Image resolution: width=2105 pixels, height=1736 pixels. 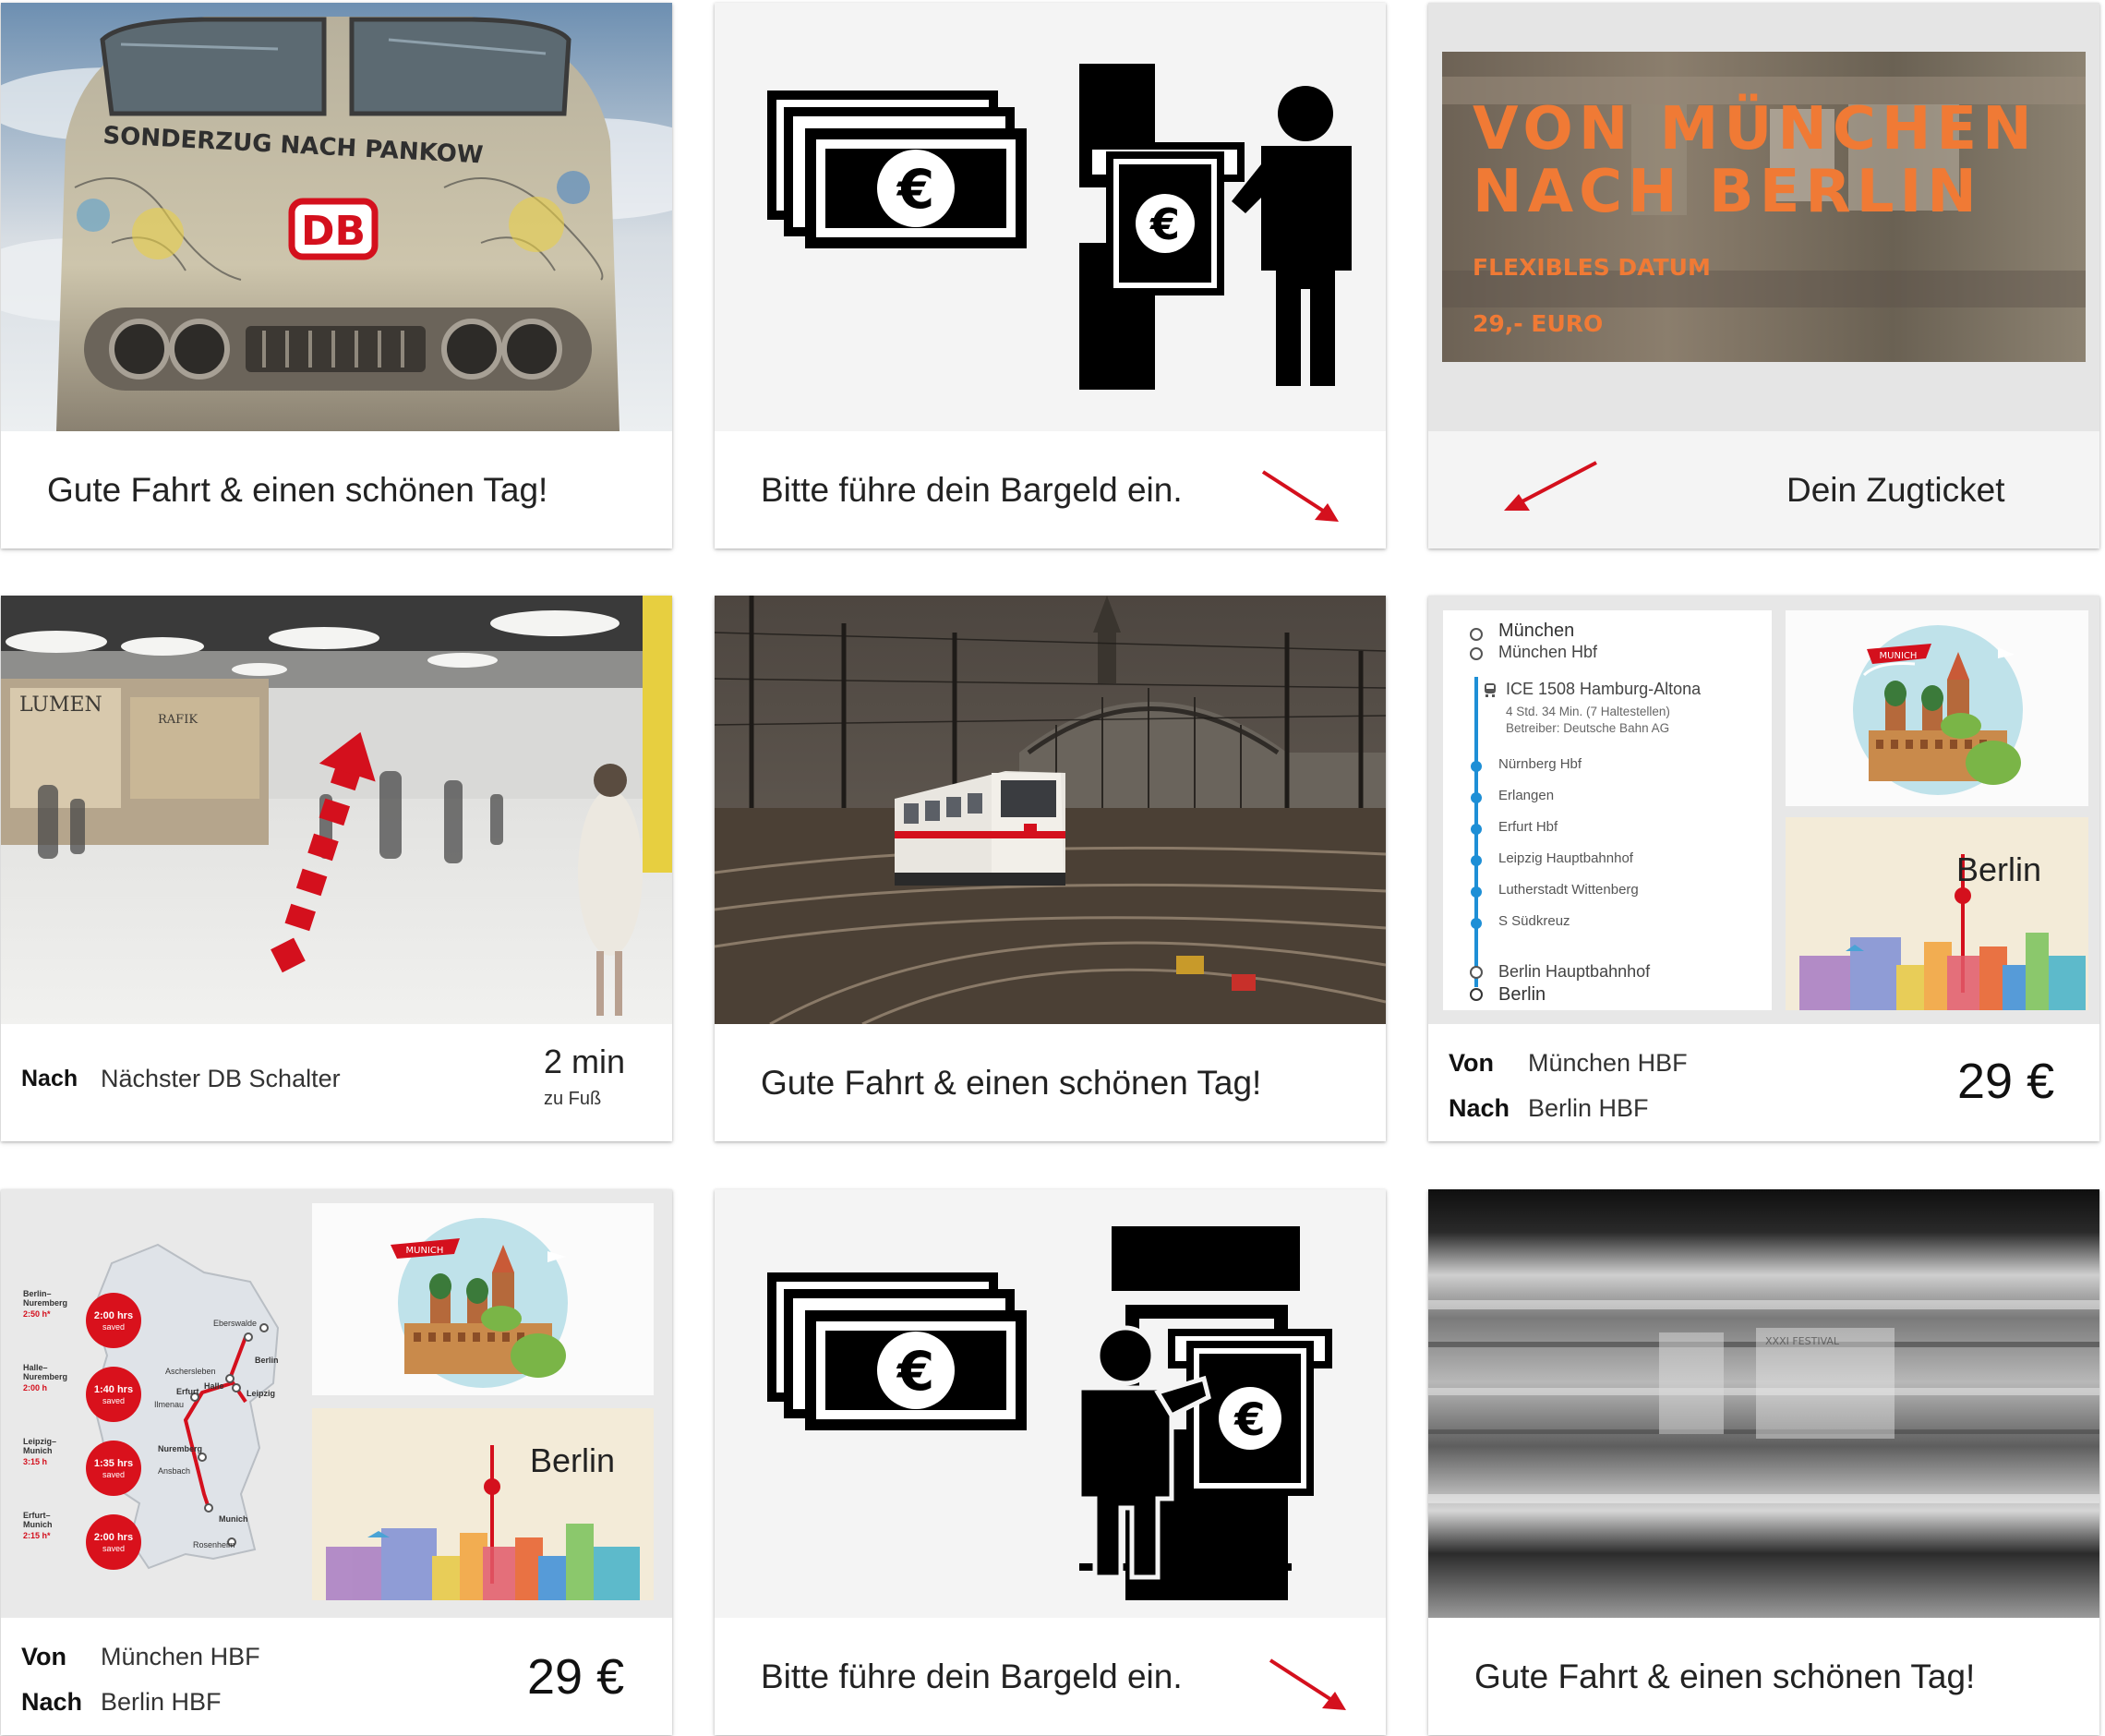 What do you see at coordinates (114, 1469) in the screenshot?
I see `route-badge-2: 1:35 hrs saved` at bounding box center [114, 1469].